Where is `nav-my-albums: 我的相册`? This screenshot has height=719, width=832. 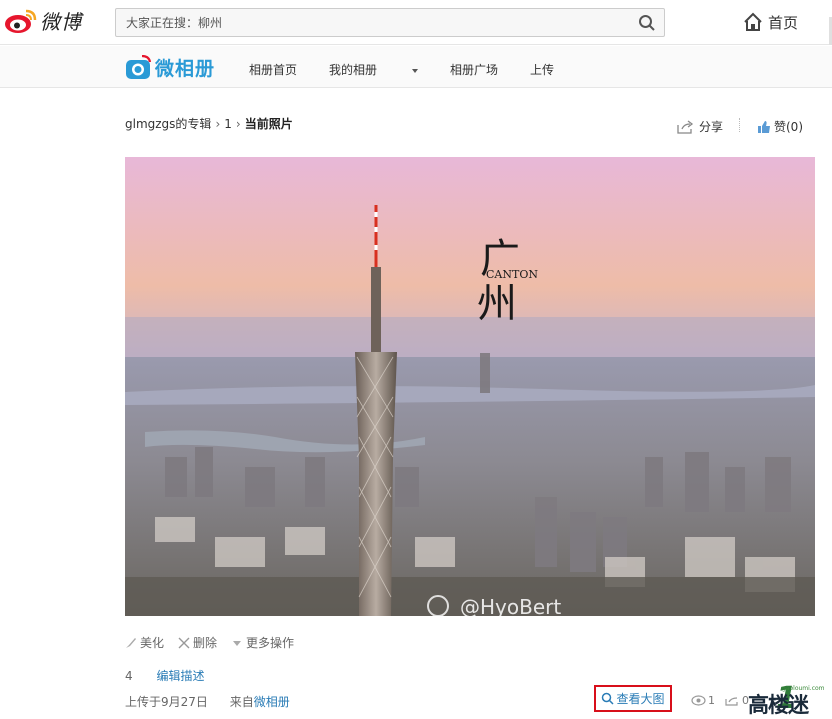 nav-my-albums: 我的相册 is located at coordinates (374, 69).